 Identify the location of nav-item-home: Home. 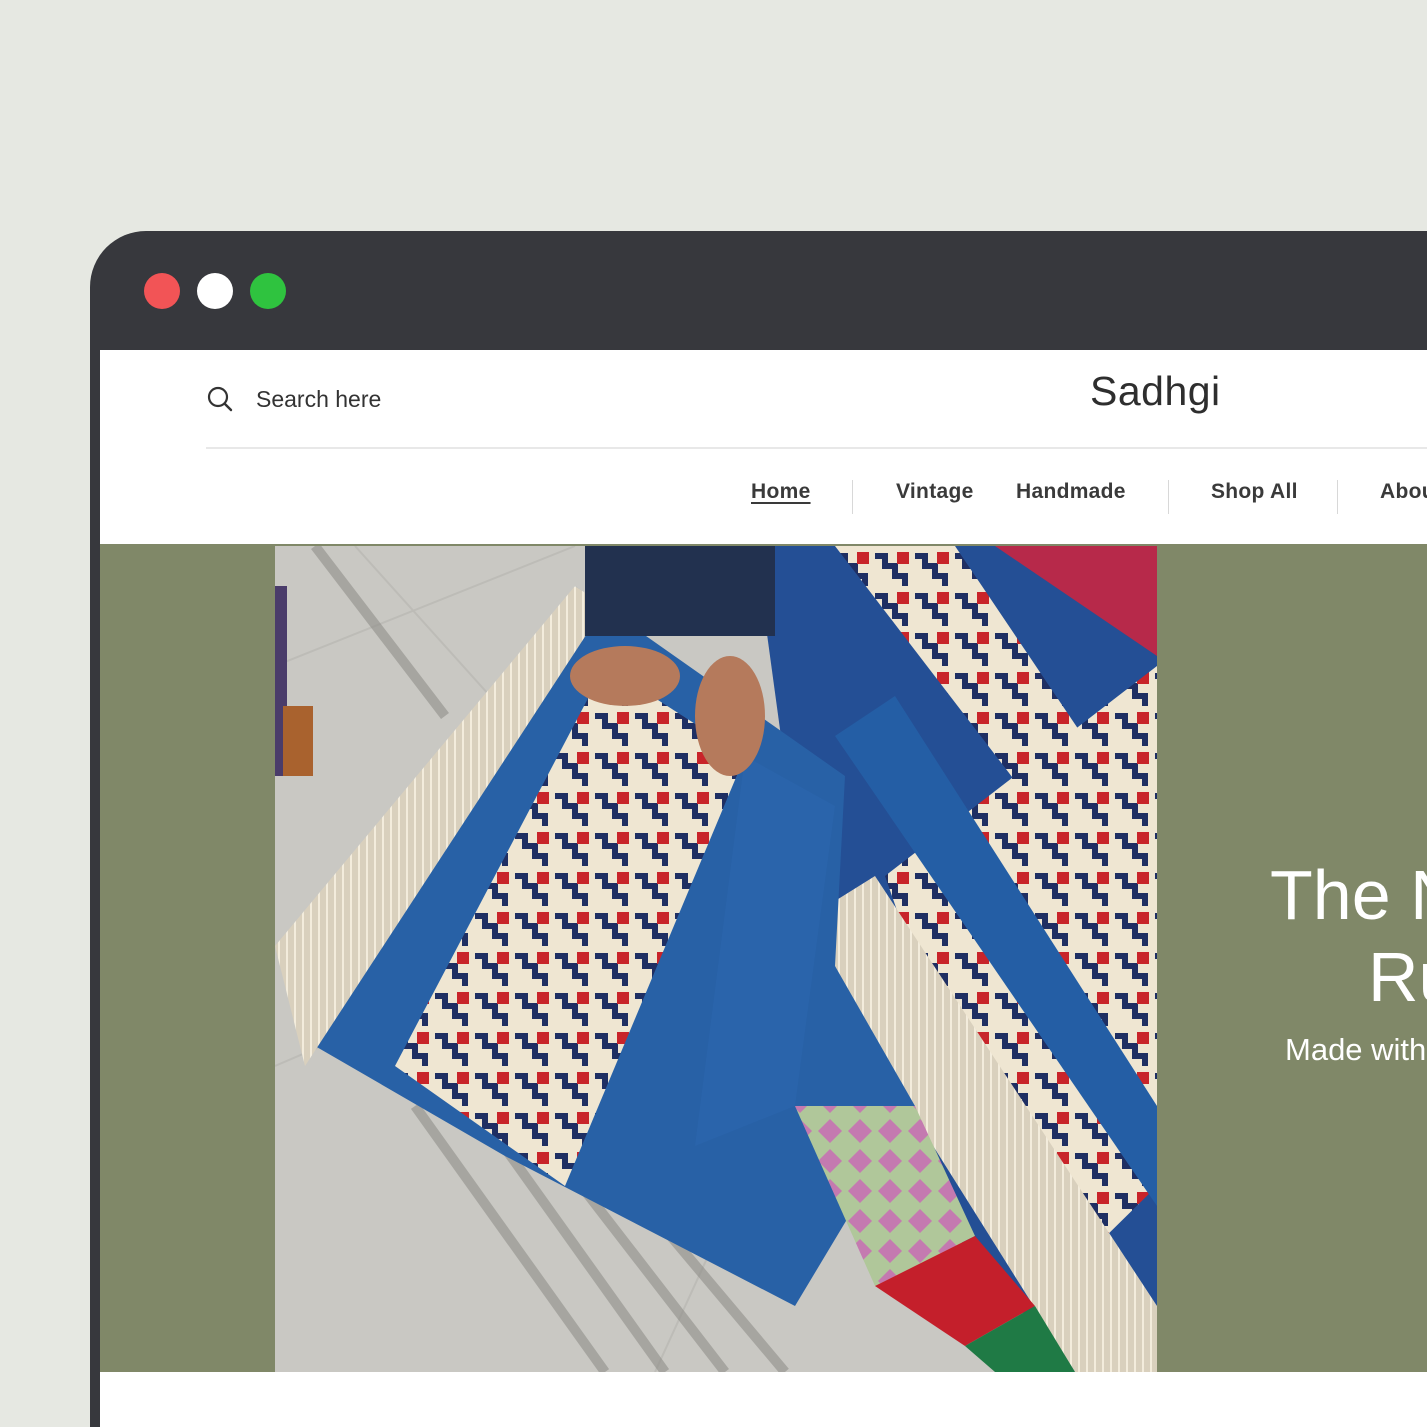
(781, 492).